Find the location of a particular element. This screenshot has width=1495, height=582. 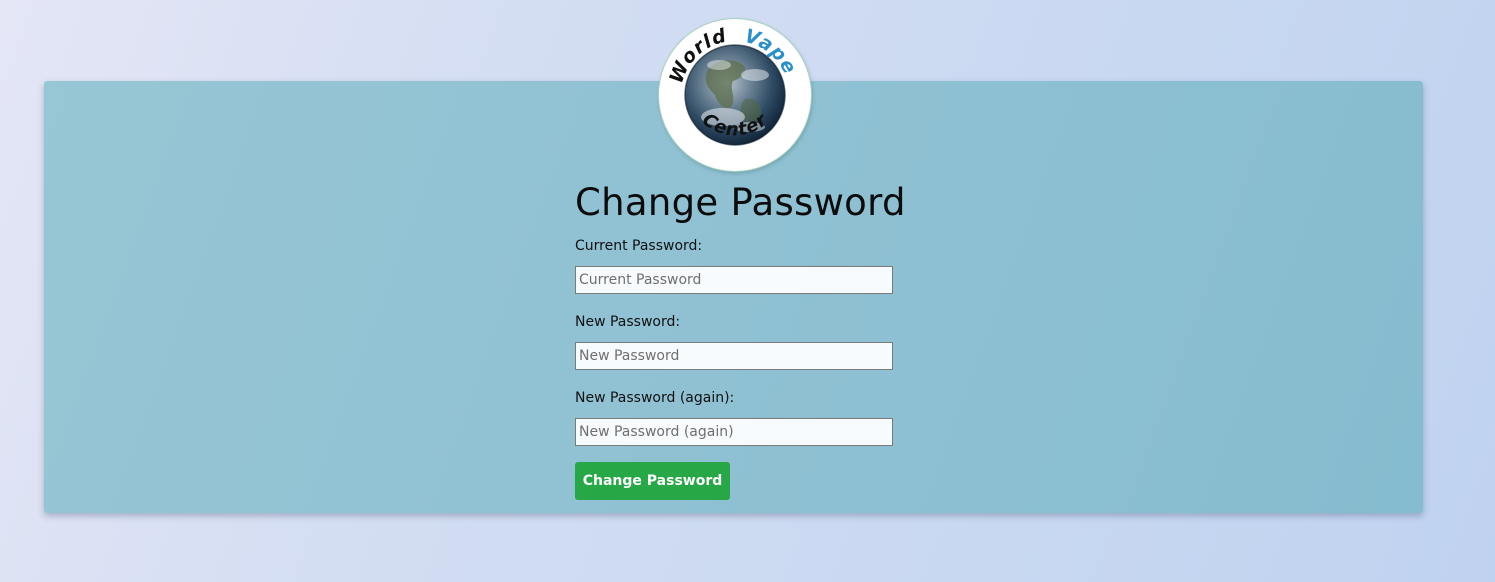

page-title: Change Password is located at coordinates (740, 202).